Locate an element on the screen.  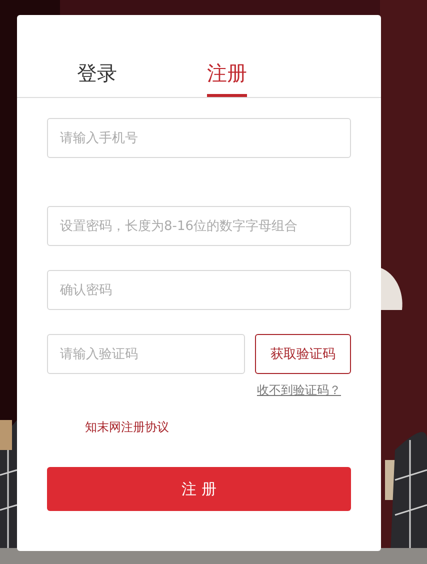
input-field: 确认密码 is located at coordinates (199, 290).